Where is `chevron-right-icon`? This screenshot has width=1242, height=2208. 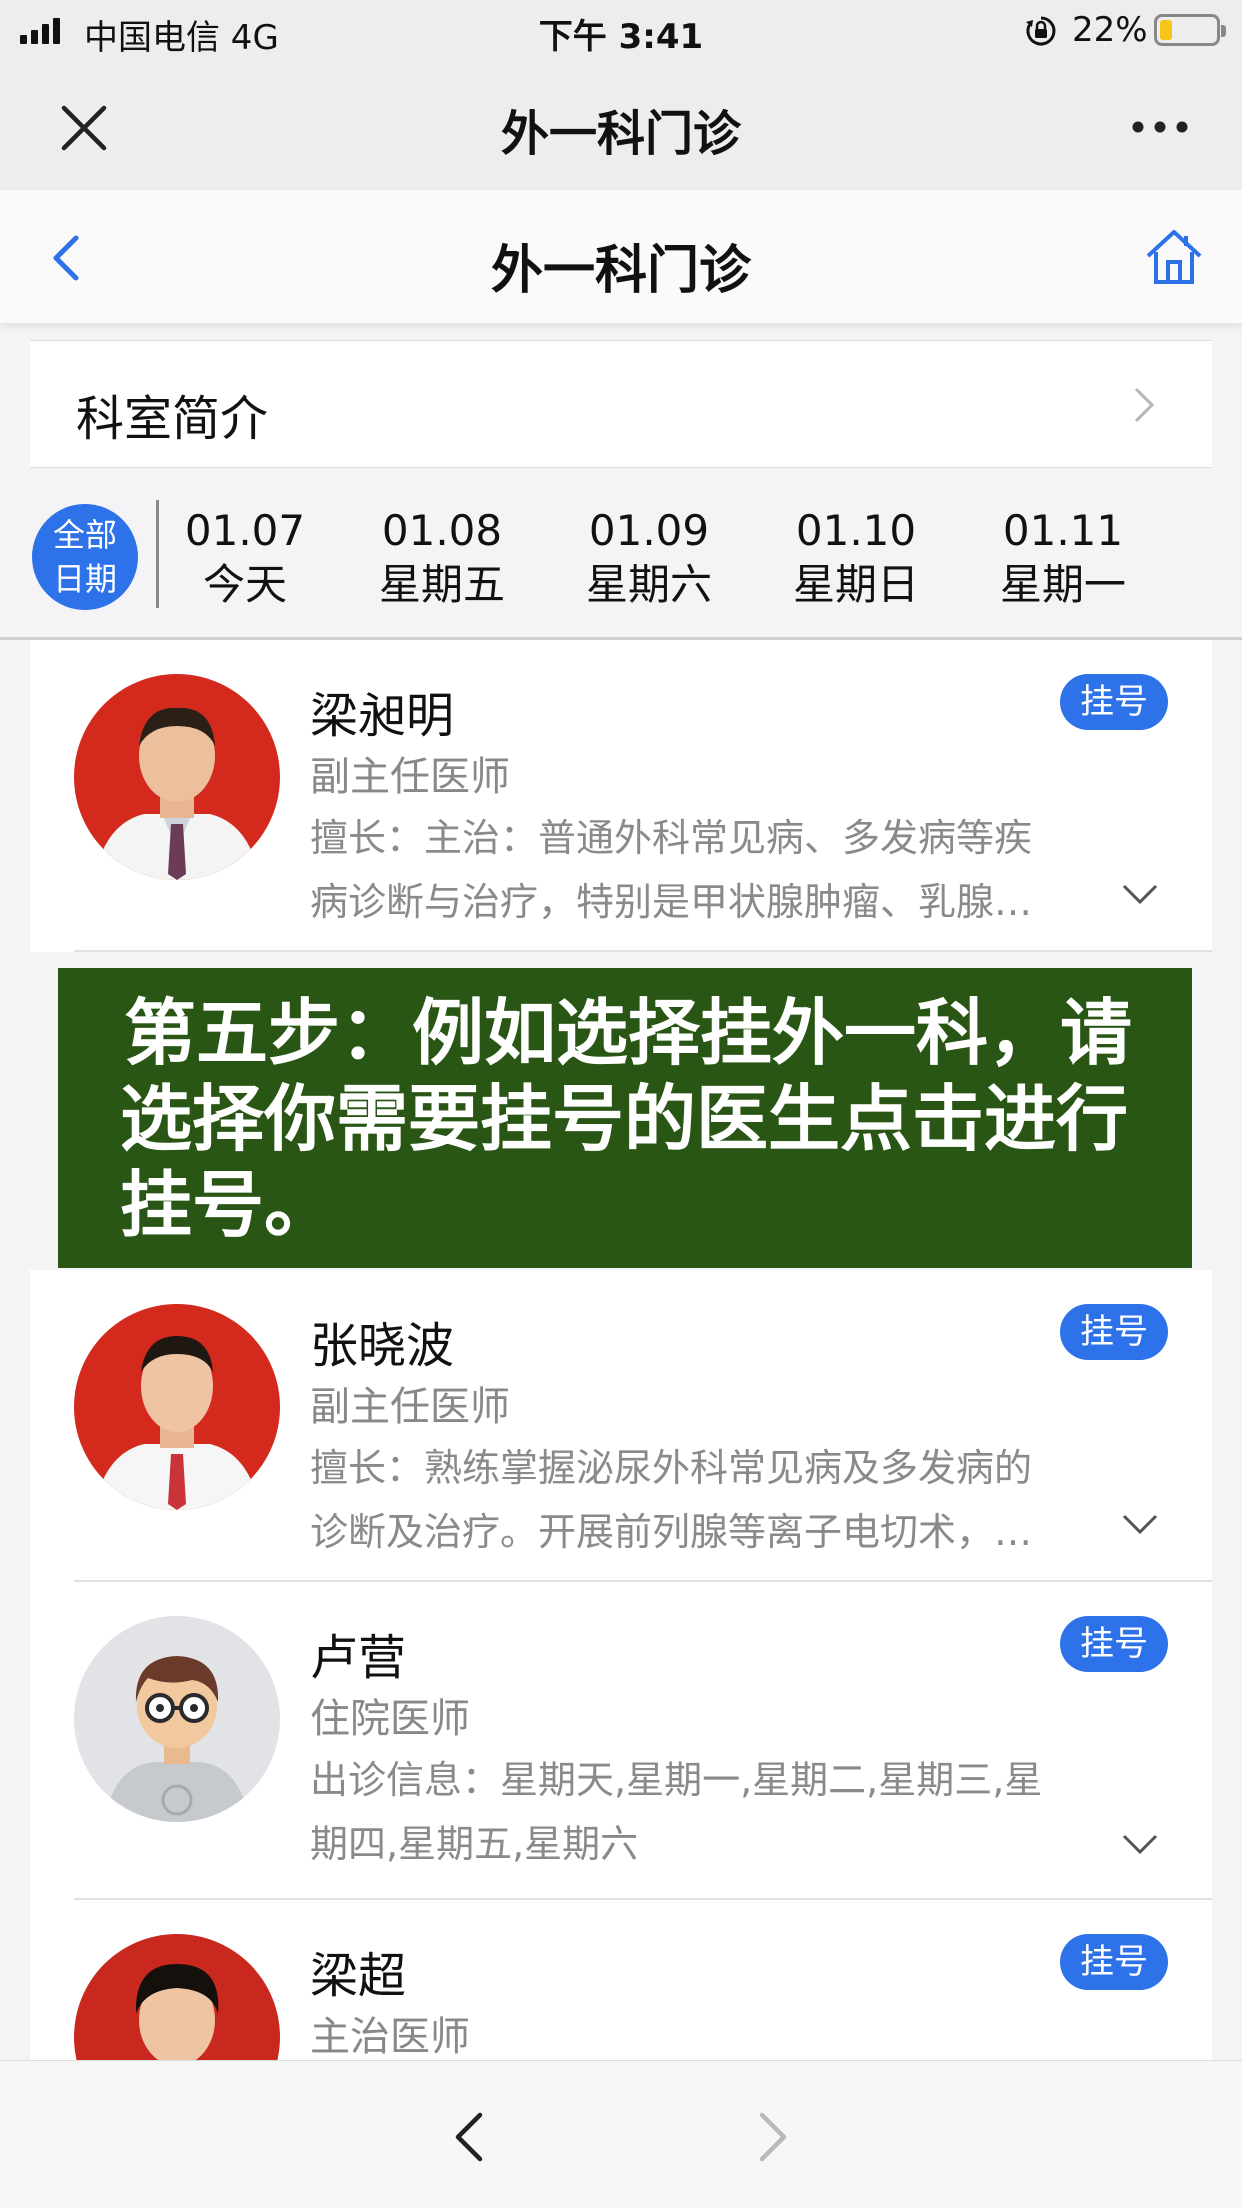 chevron-right-icon is located at coordinates (1144, 405).